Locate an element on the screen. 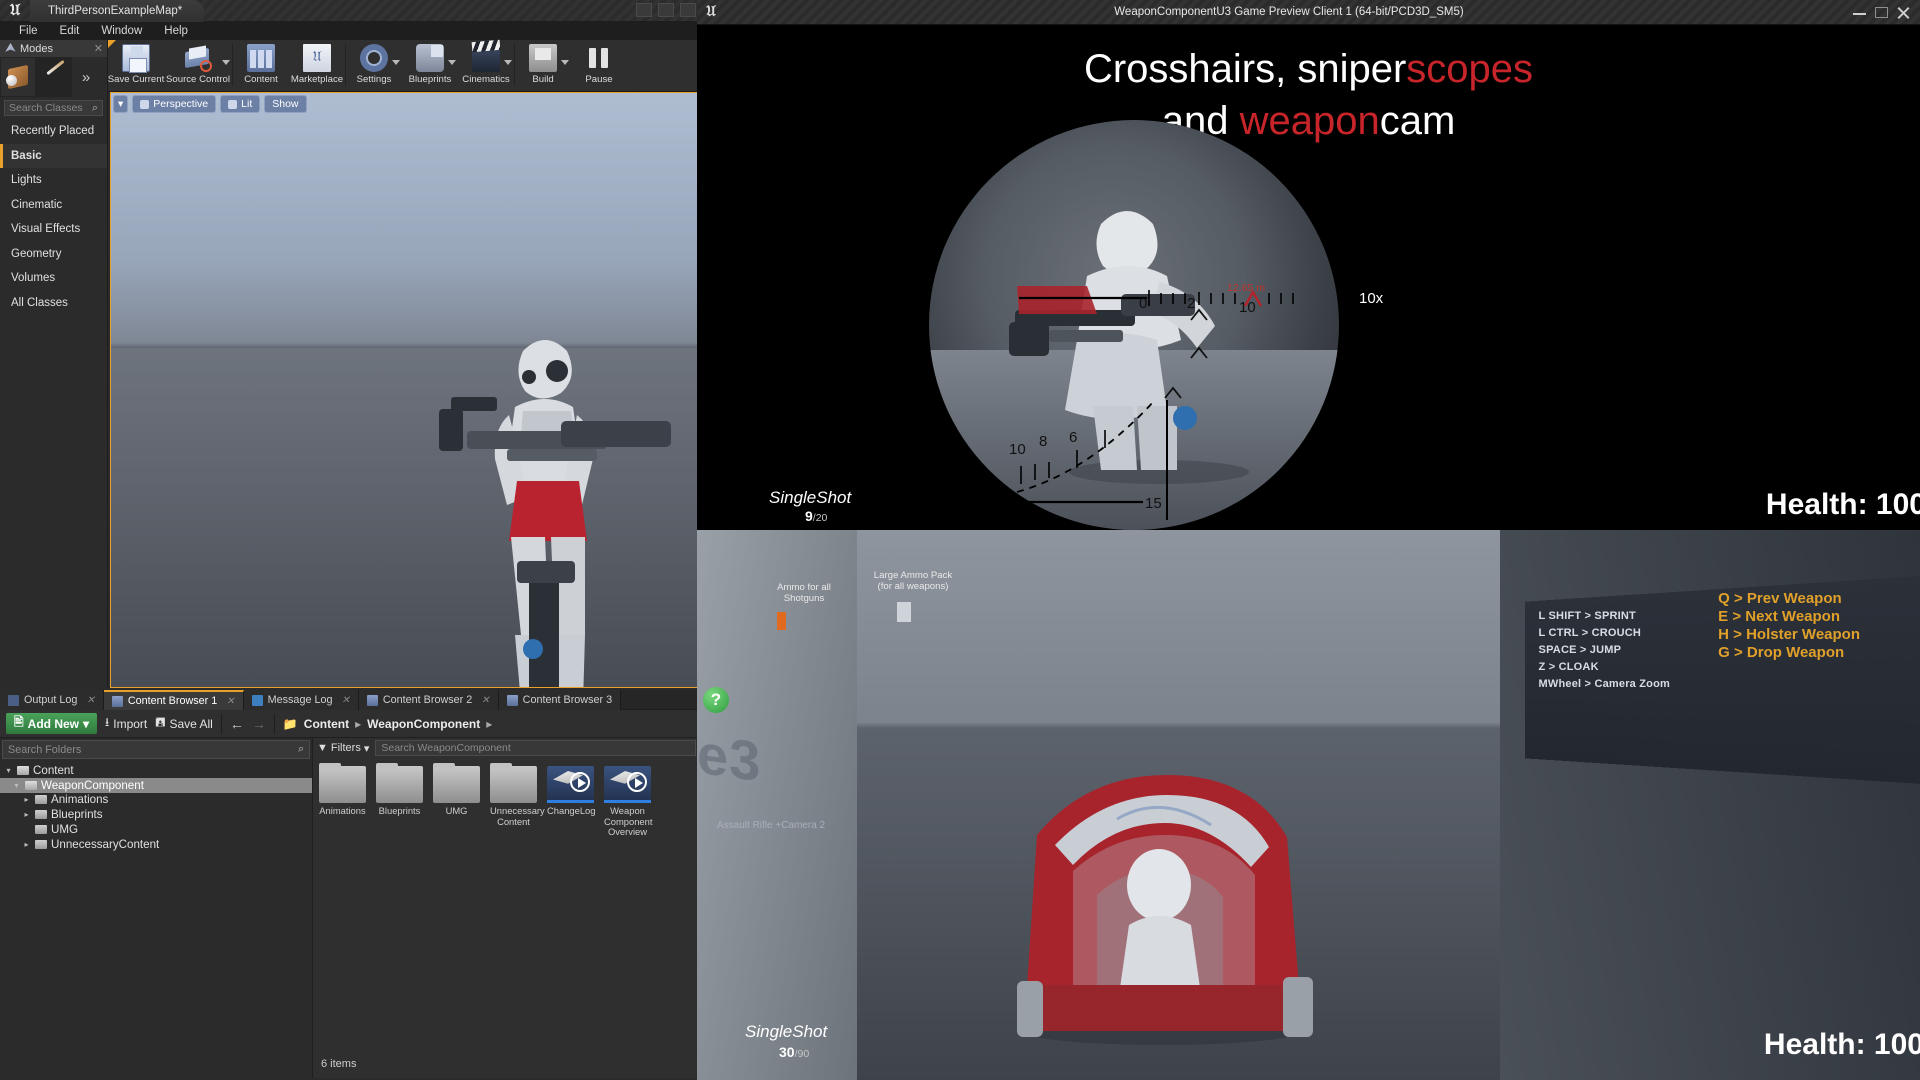 This screenshot has height=1080, width=1920. tab-content-browser-1: Content Browser 1 ✕ is located at coordinates (173, 700).